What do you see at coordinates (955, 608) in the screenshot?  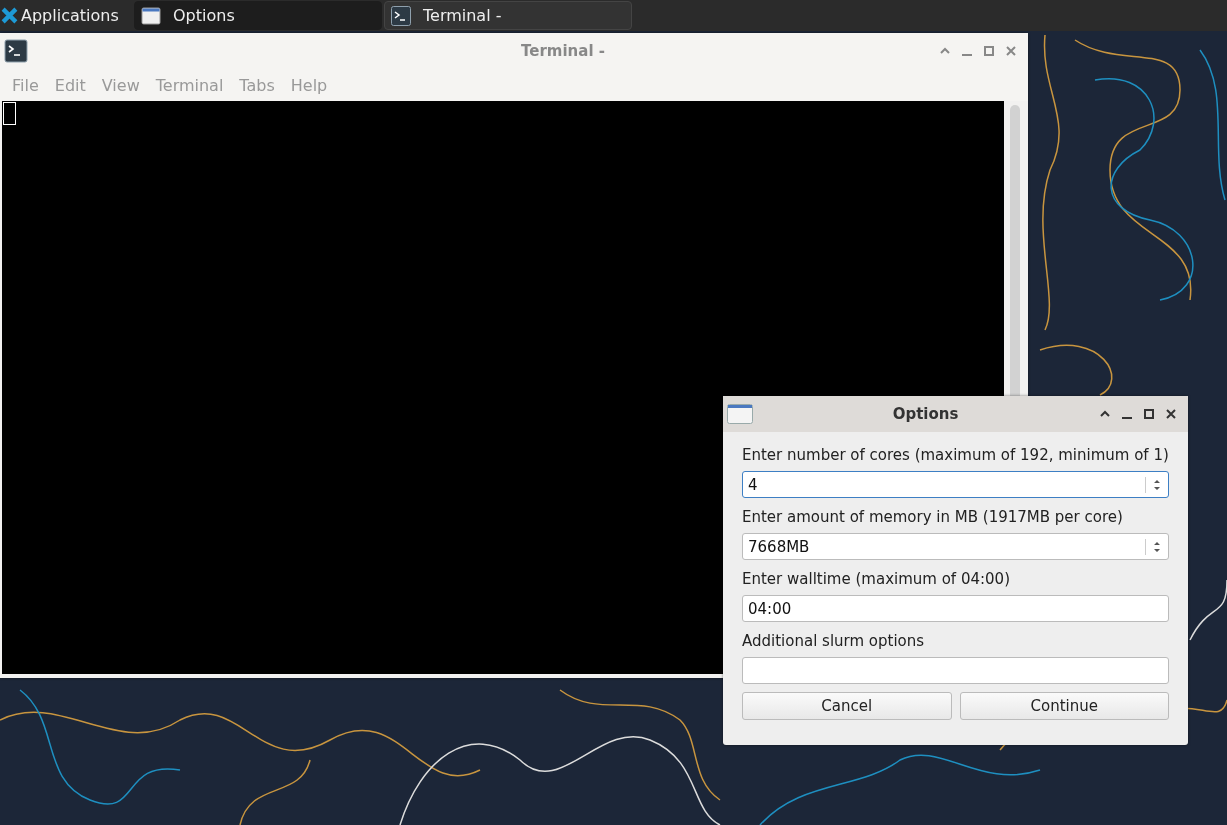 I see `input-field: 04:00` at bounding box center [955, 608].